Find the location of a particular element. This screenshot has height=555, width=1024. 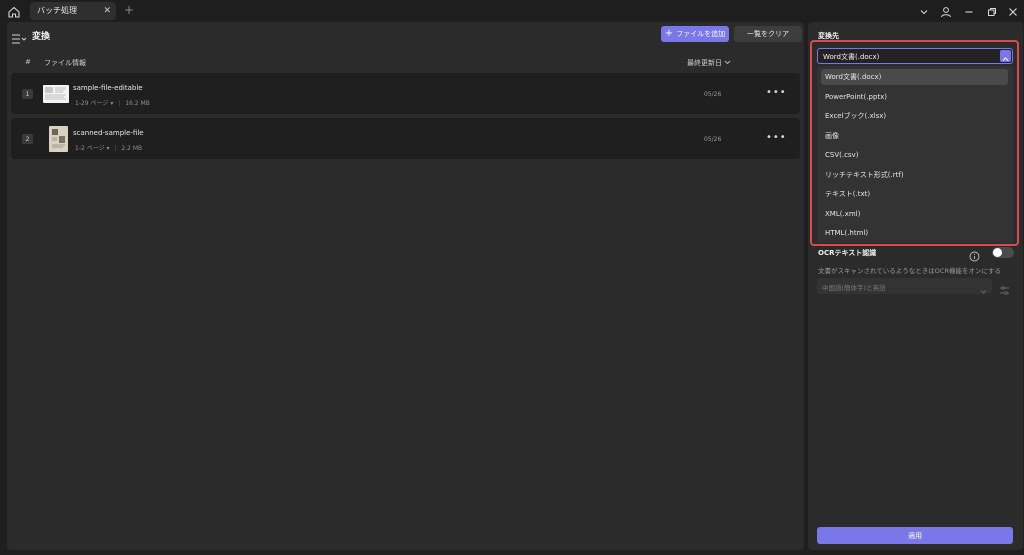

minimize-icon is located at coordinates (969, 11).